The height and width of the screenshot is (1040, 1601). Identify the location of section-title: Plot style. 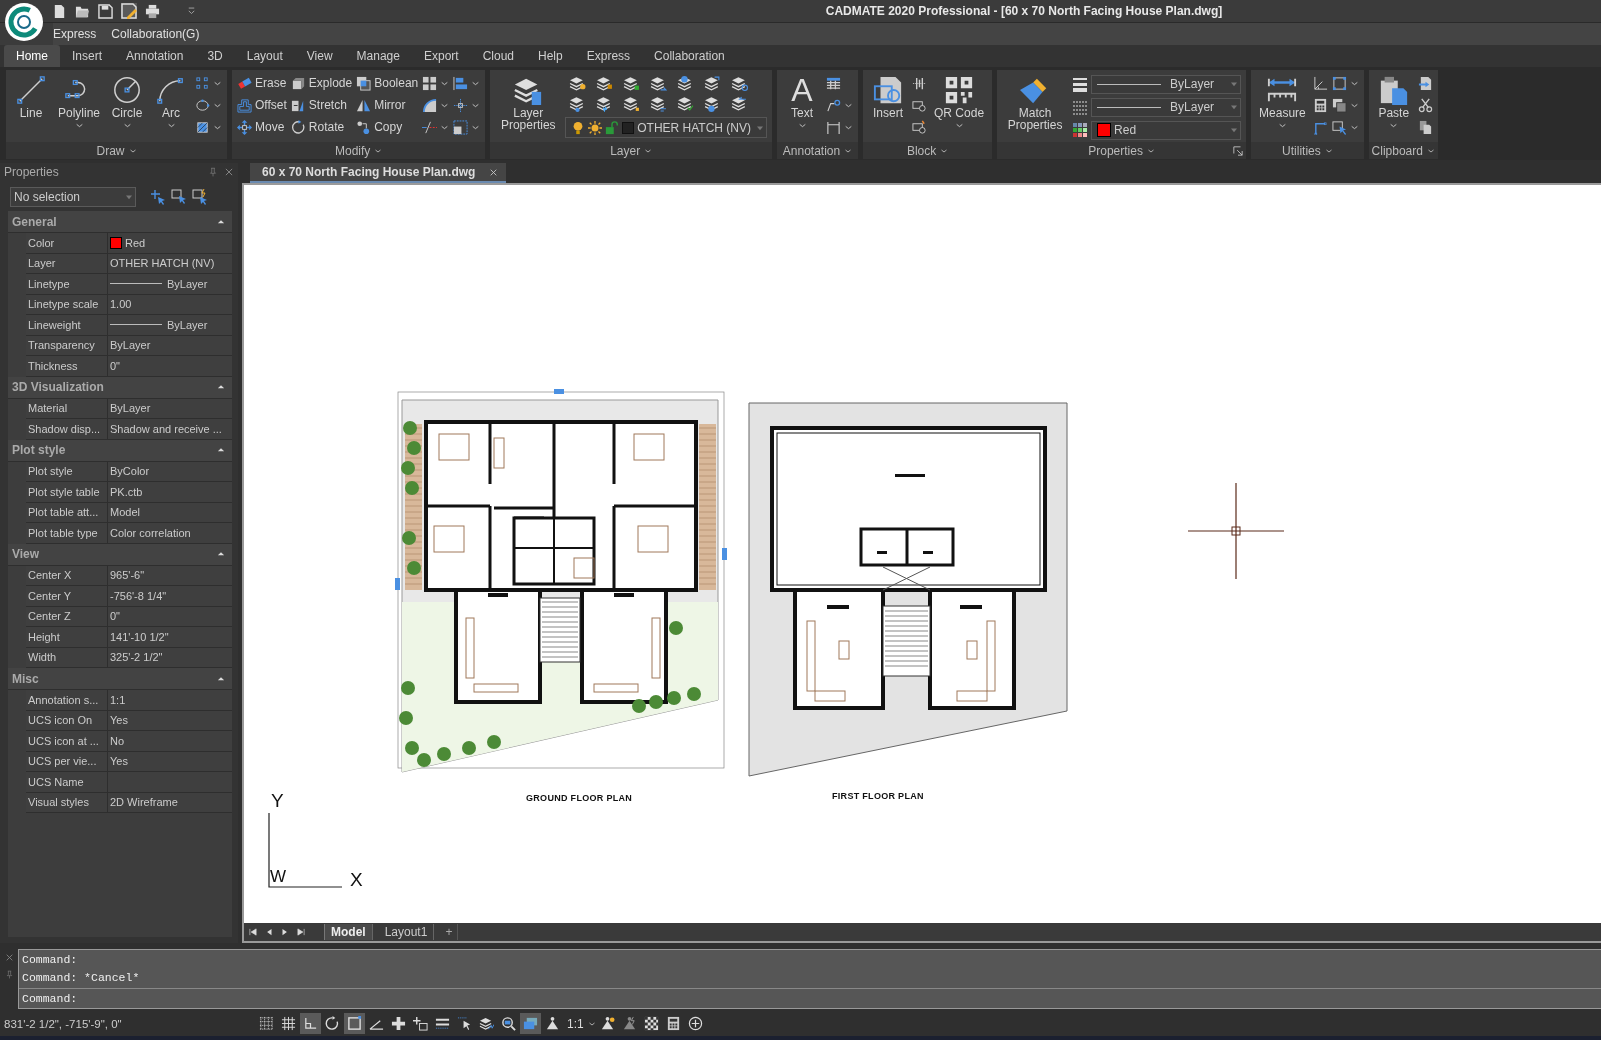
(39, 450).